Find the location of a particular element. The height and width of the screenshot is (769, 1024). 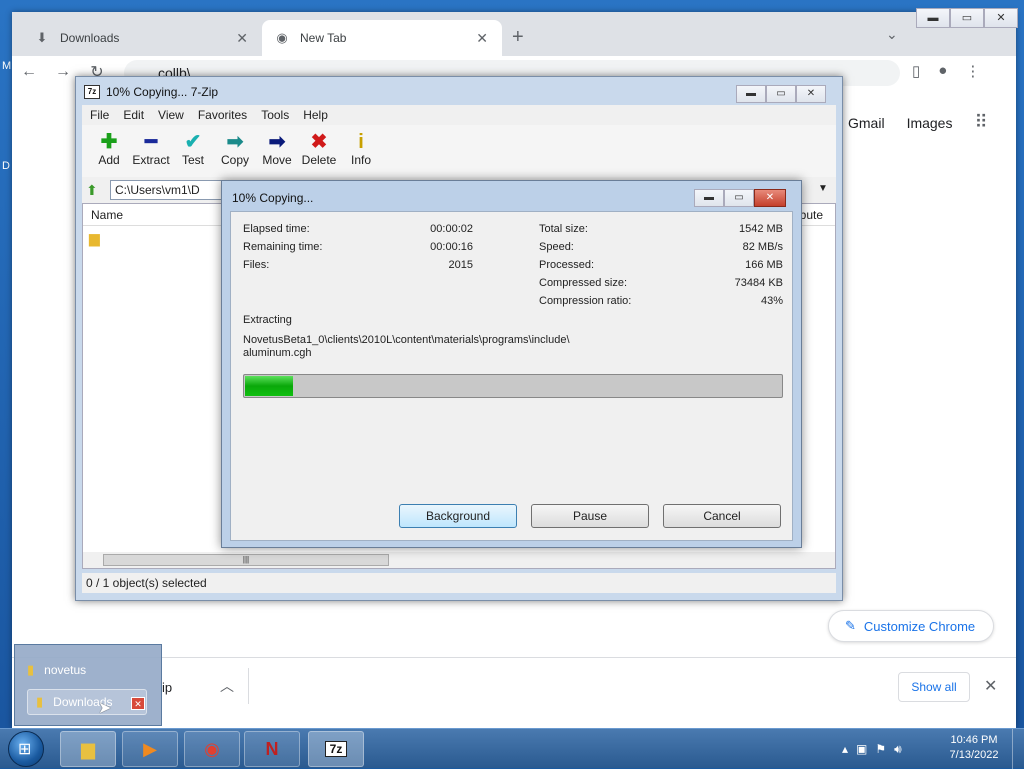

google-links: Gmail Images ⠿ is located at coordinates (918, 122).